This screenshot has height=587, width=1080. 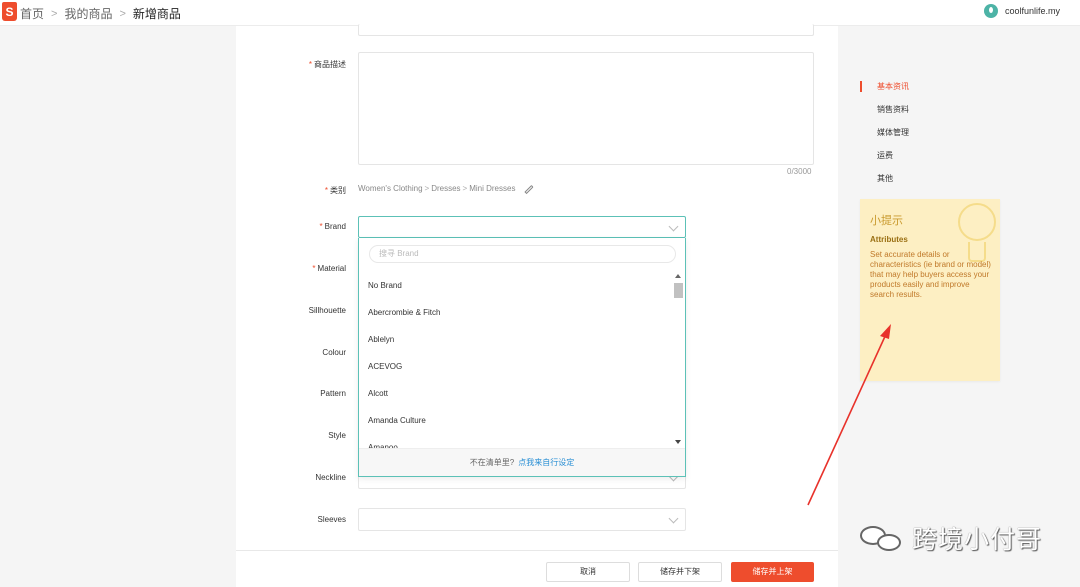 What do you see at coordinates (882, 538) in the screenshot?
I see `wechat-icon` at bounding box center [882, 538].